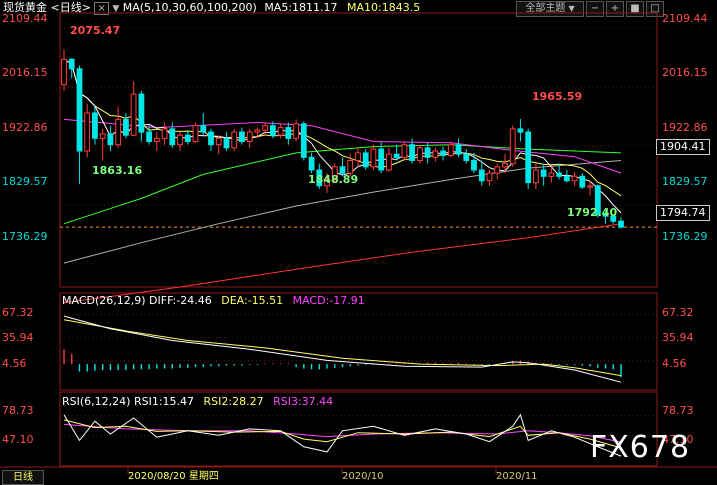 The height and width of the screenshot is (485, 717). I want to click on period-tab-label: 日线, so click(23, 477).